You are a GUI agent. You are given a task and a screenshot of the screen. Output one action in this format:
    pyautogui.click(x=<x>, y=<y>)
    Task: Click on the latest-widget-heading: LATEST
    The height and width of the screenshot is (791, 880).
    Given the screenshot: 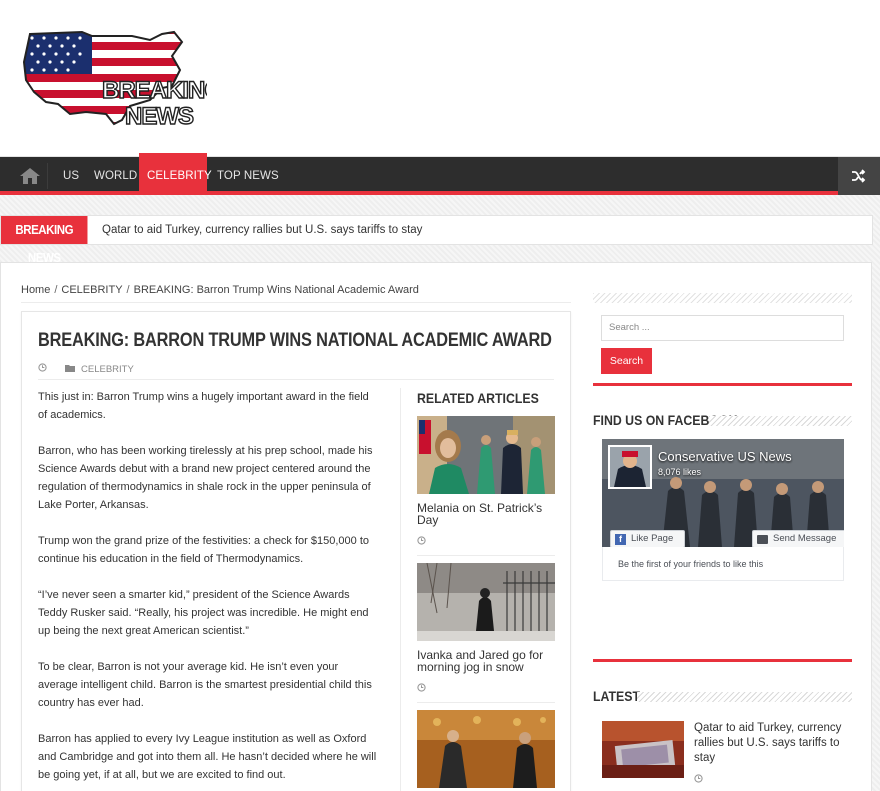 What is the action you would take?
    pyautogui.click(x=616, y=696)
    